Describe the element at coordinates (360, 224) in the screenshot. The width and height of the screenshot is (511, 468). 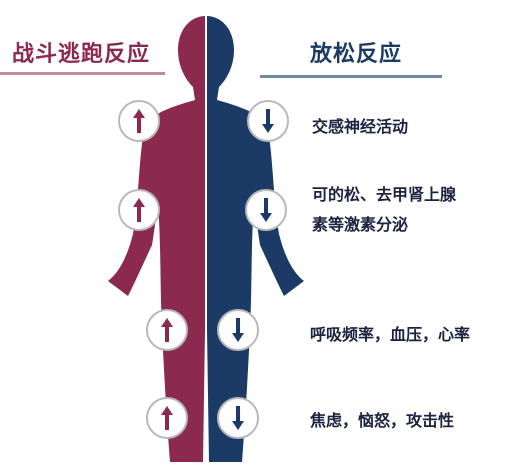
I see `hormone-secretion-label-line2: 素等激素分泌` at that location.